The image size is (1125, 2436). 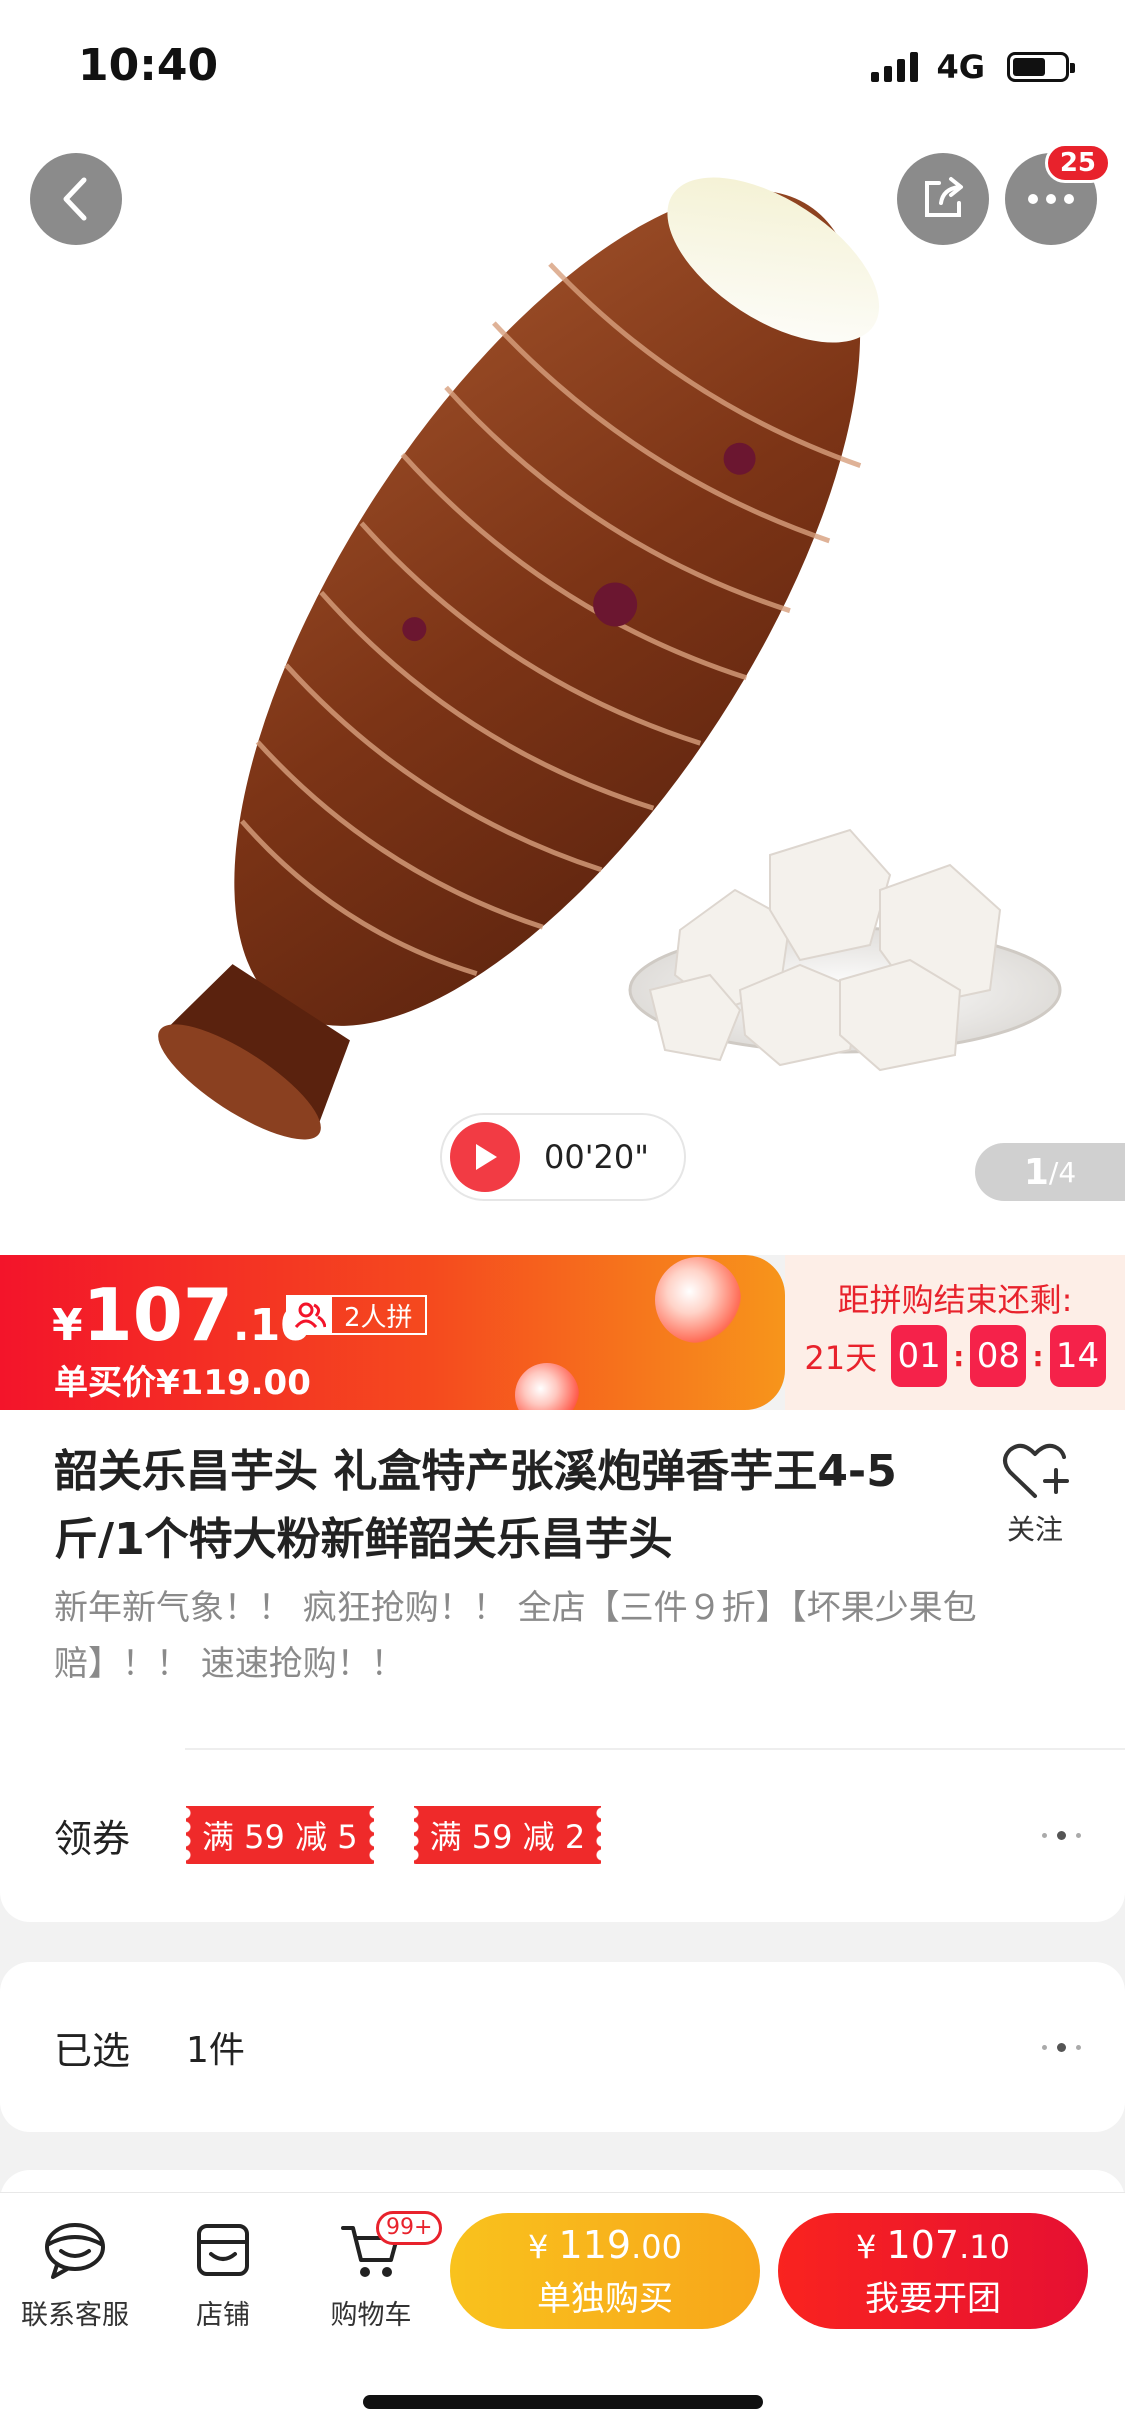 I want to click on chevron-left-icon, so click(x=75, y=199).